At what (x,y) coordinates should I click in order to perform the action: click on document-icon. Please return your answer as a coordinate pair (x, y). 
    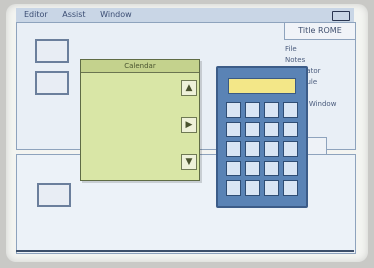
    Looking at the image, I should click on (54, 195).